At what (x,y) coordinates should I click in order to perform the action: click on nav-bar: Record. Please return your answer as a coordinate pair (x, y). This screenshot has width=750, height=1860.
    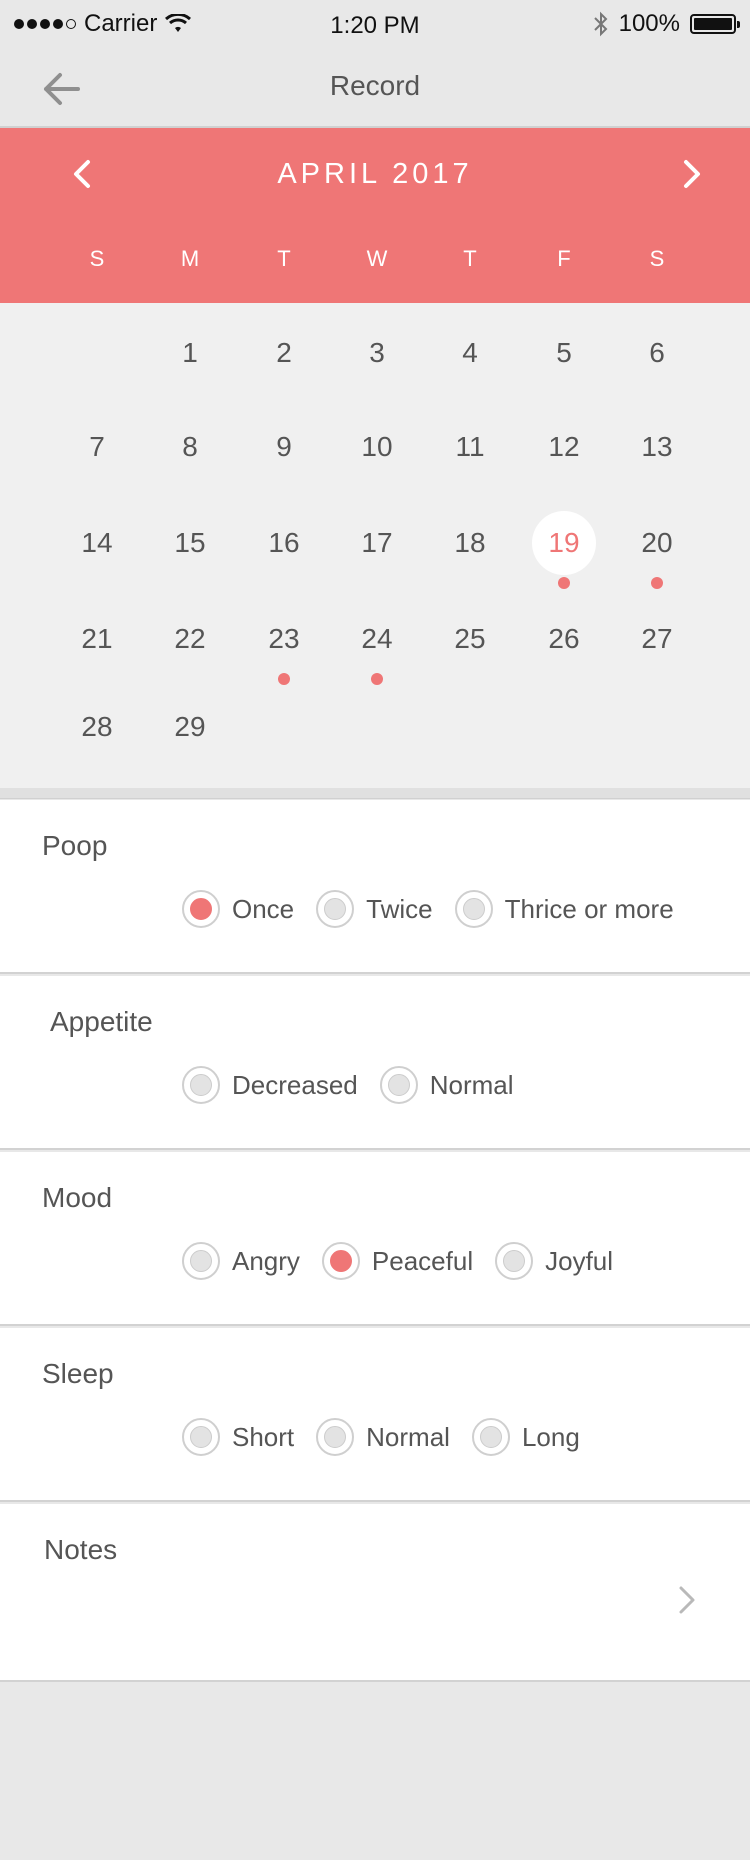
    Looking at the image, I should click on (375, 89).